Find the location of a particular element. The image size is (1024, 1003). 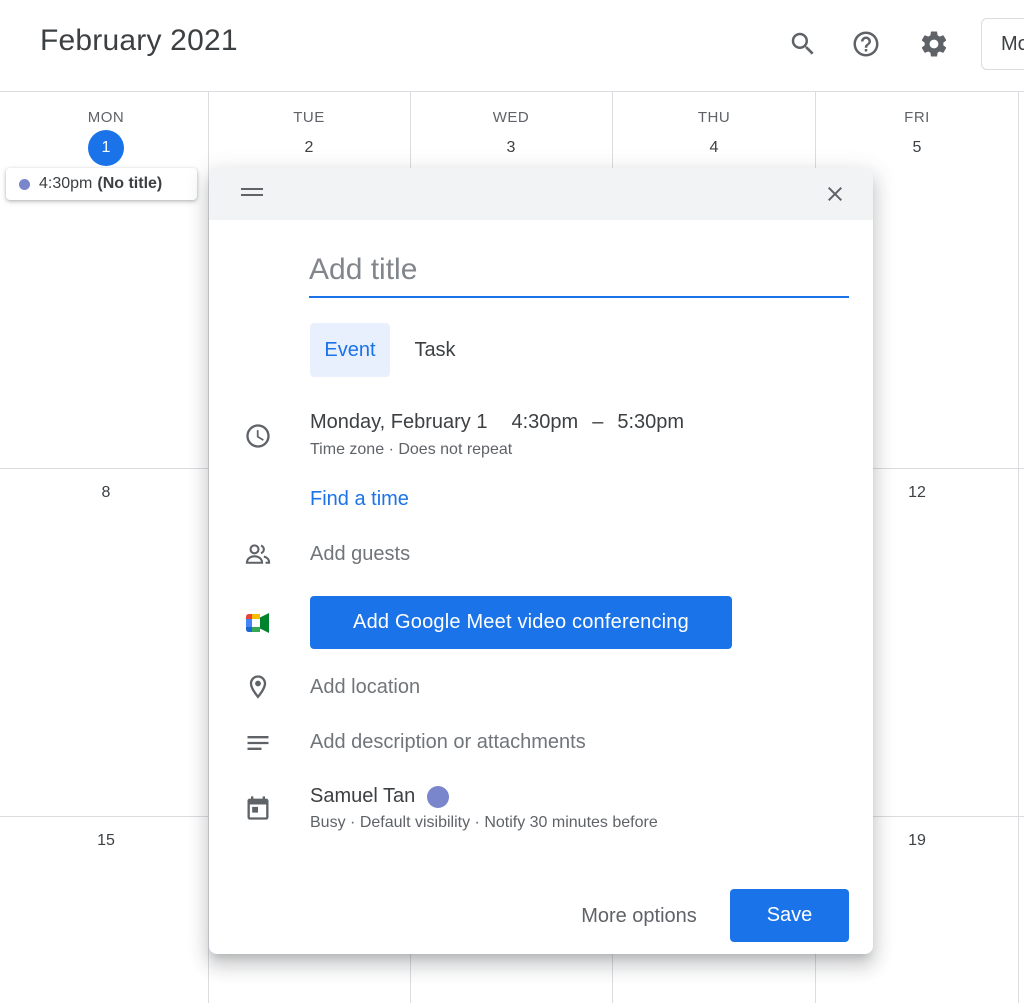

day-of-week: THU is located at coordinates (714, 117).